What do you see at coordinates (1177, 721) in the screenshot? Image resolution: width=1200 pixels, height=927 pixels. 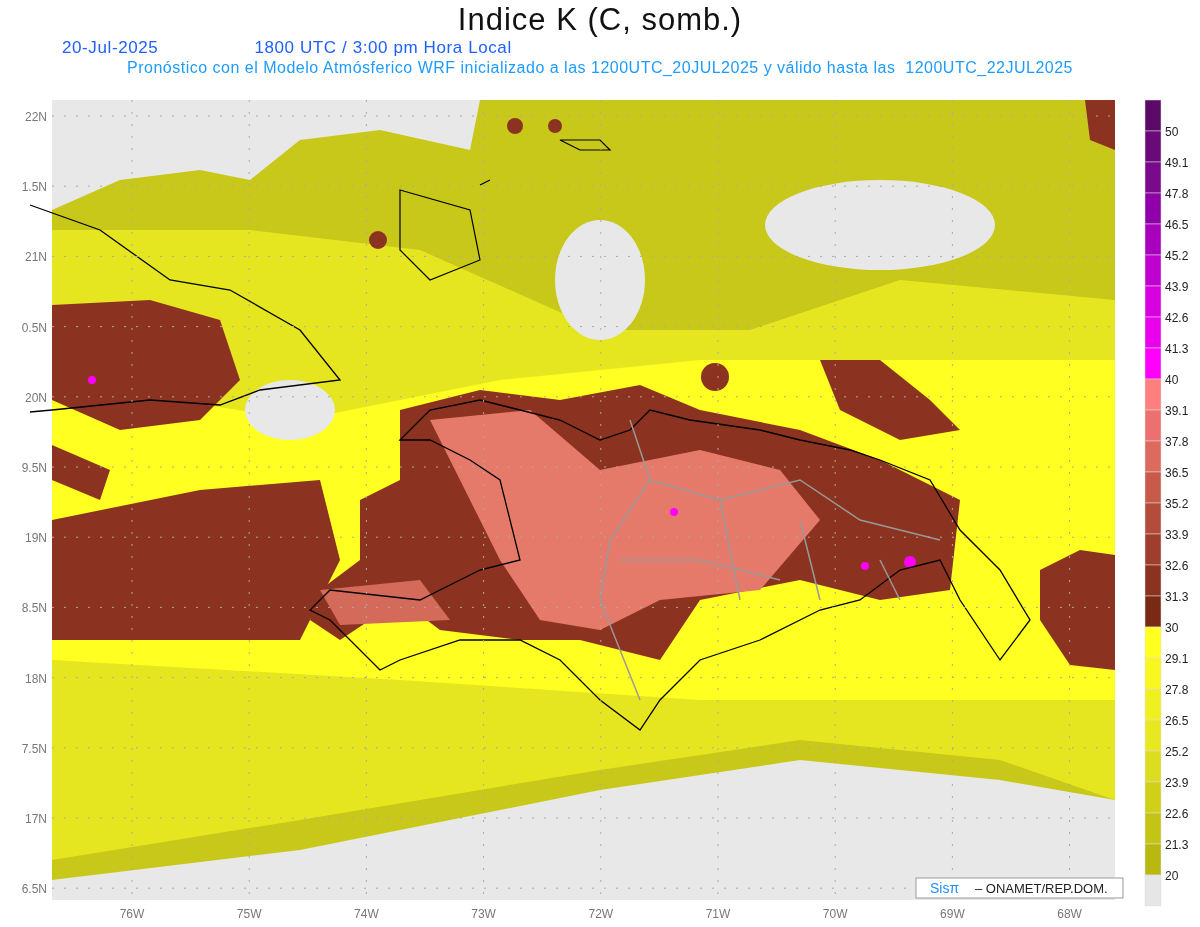 I see `colorbar-label: 26.5` at bounding box center [1177, 721].